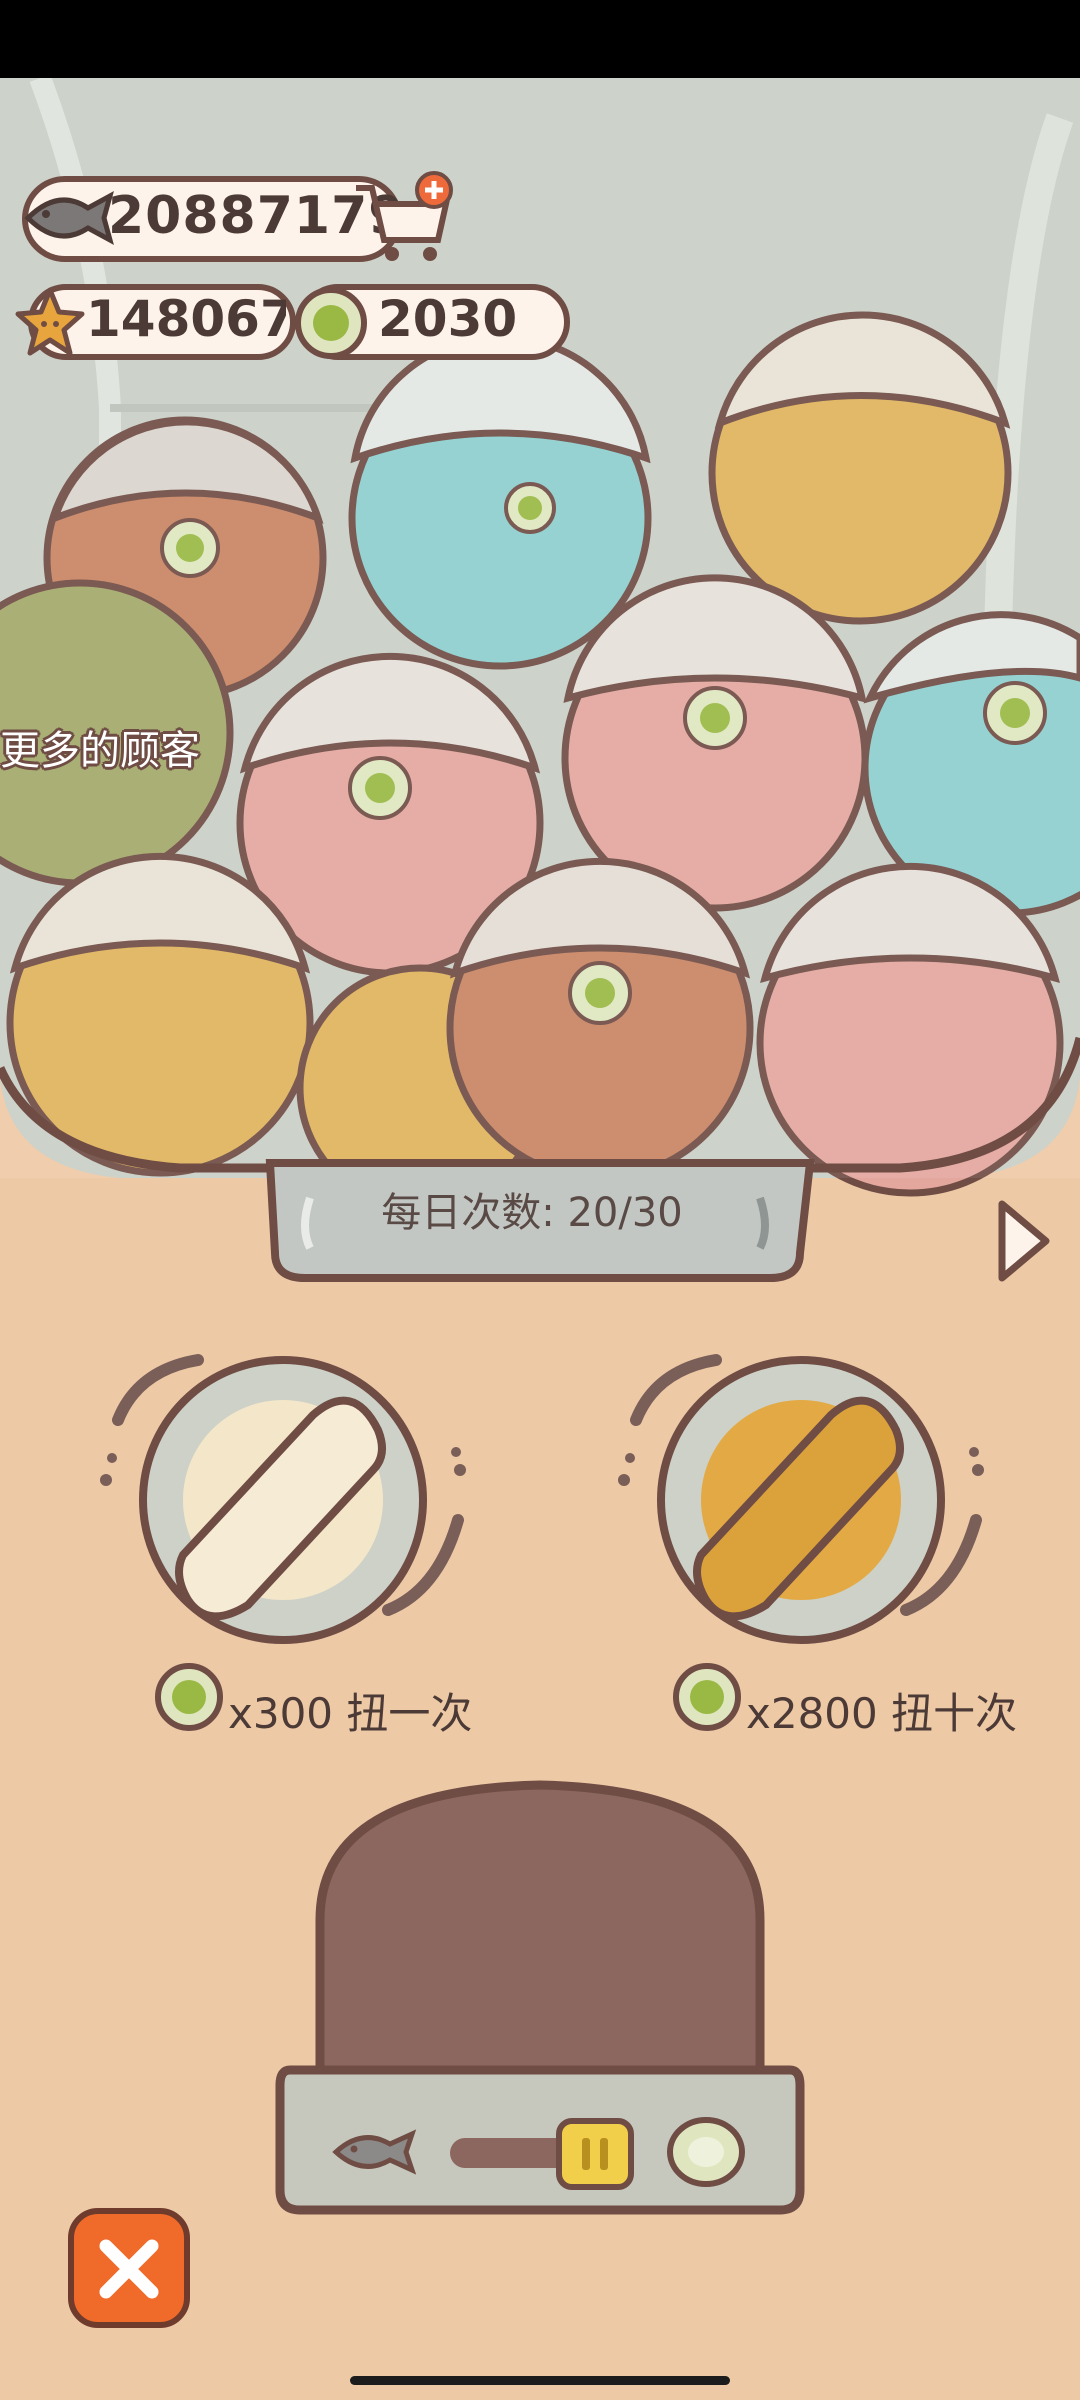 Image resolution: width=1080 pixels, height=2400 pixels. I want to click on star-icon, so click(50, 321).